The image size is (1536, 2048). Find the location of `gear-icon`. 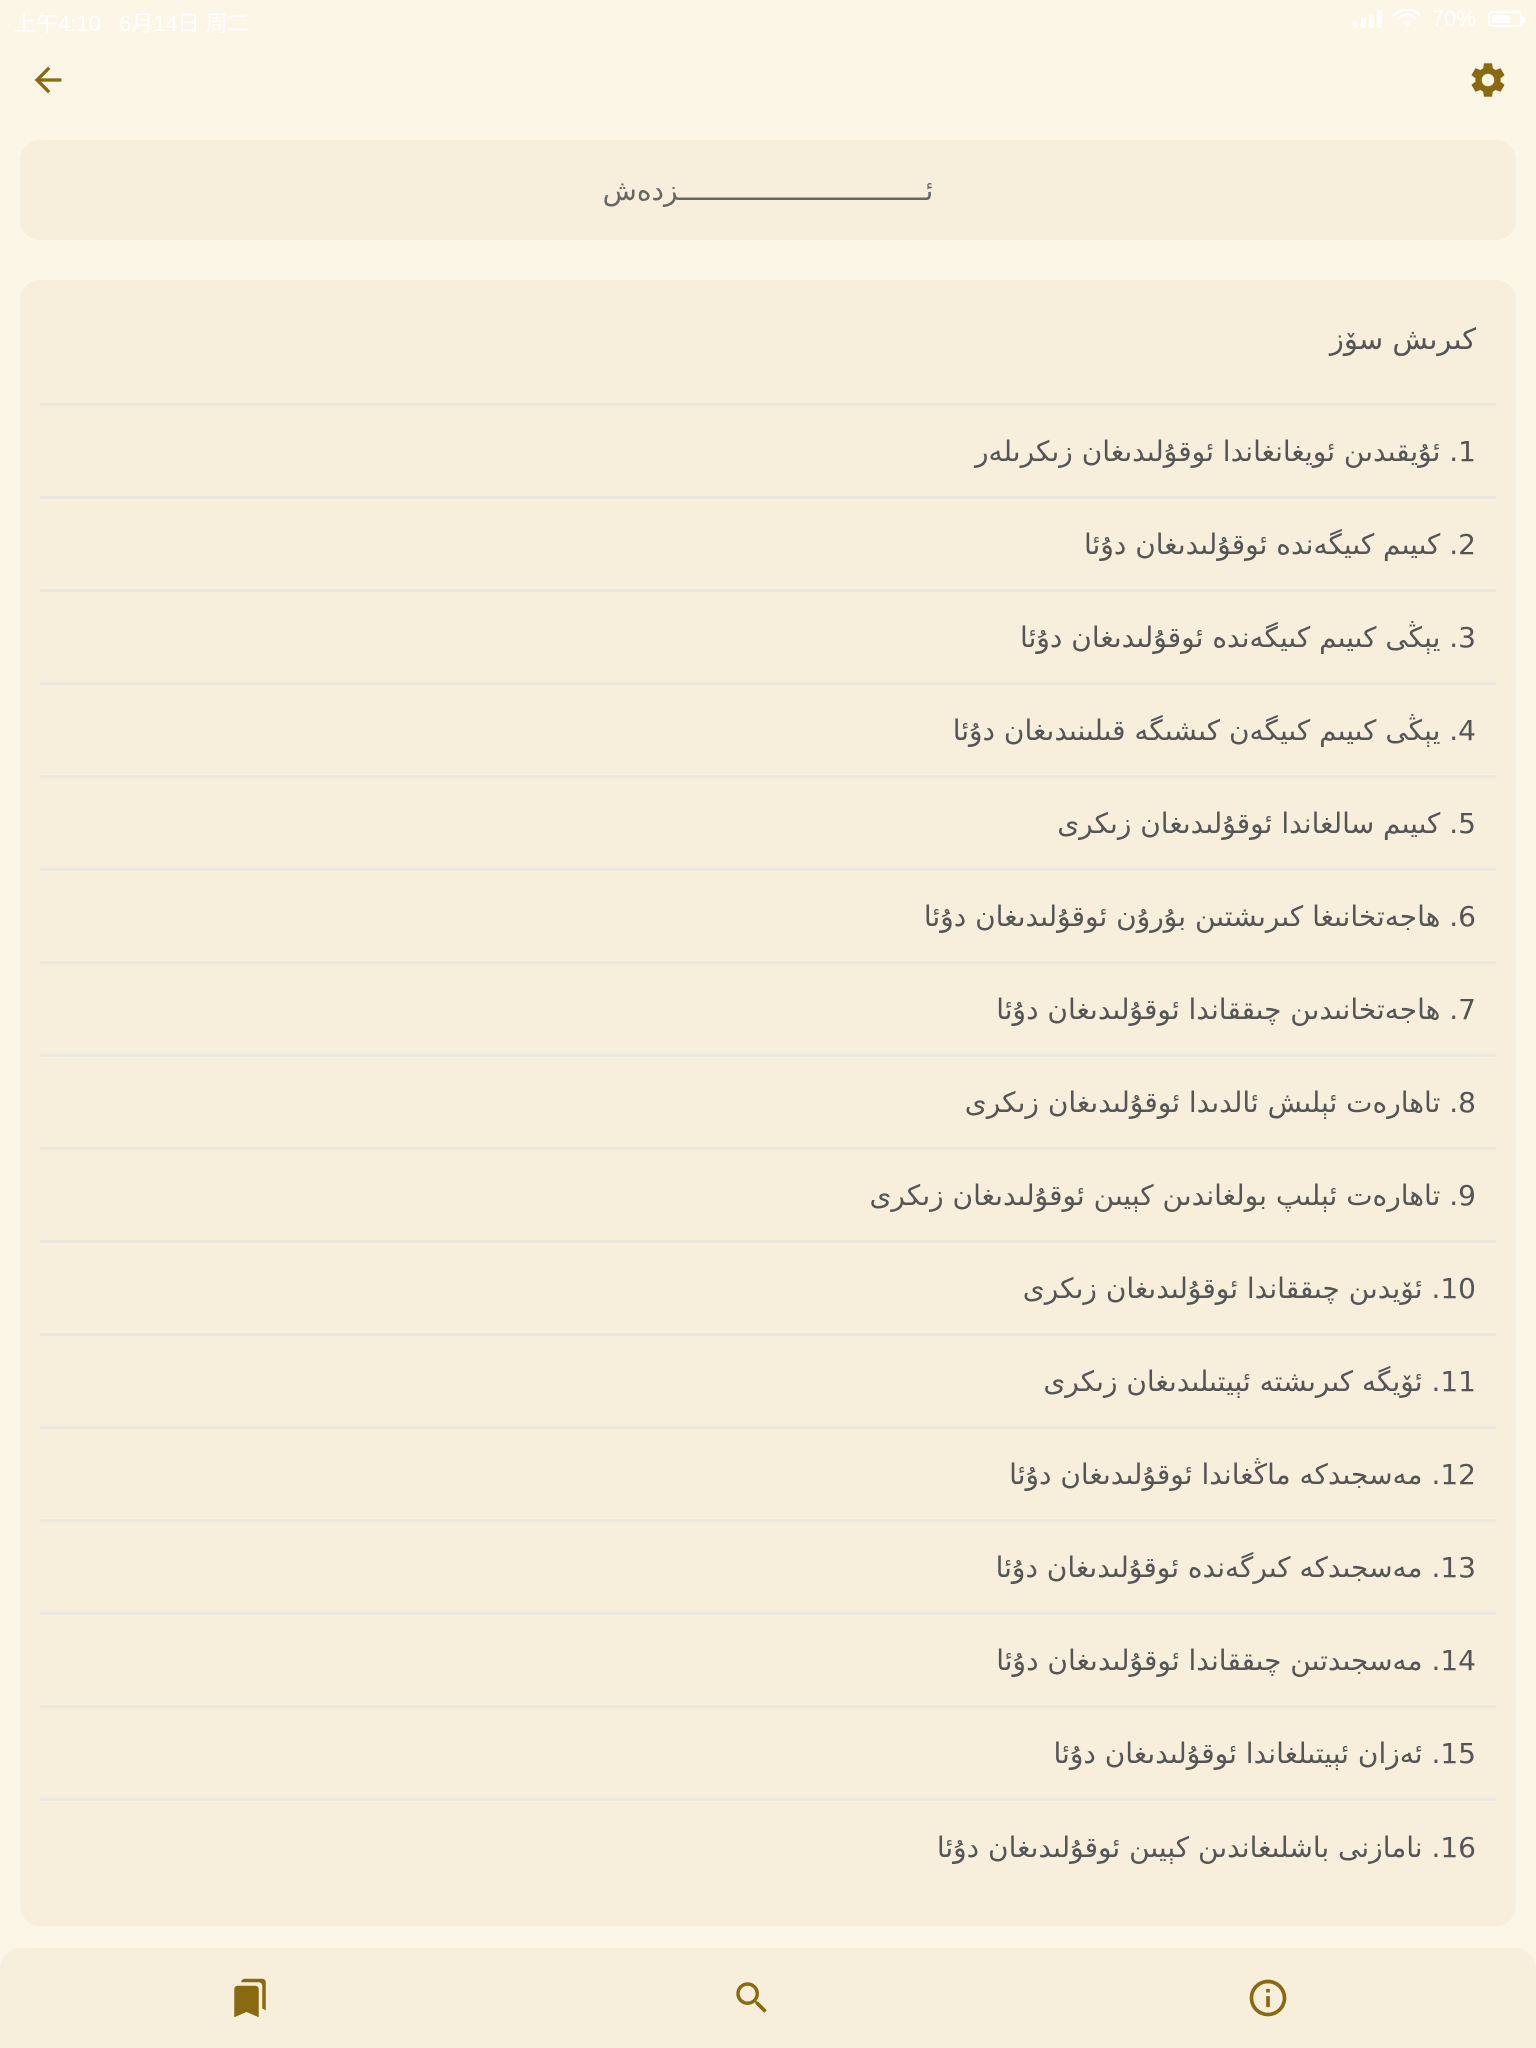

gear-icon is located at coordinates (1488, 80).